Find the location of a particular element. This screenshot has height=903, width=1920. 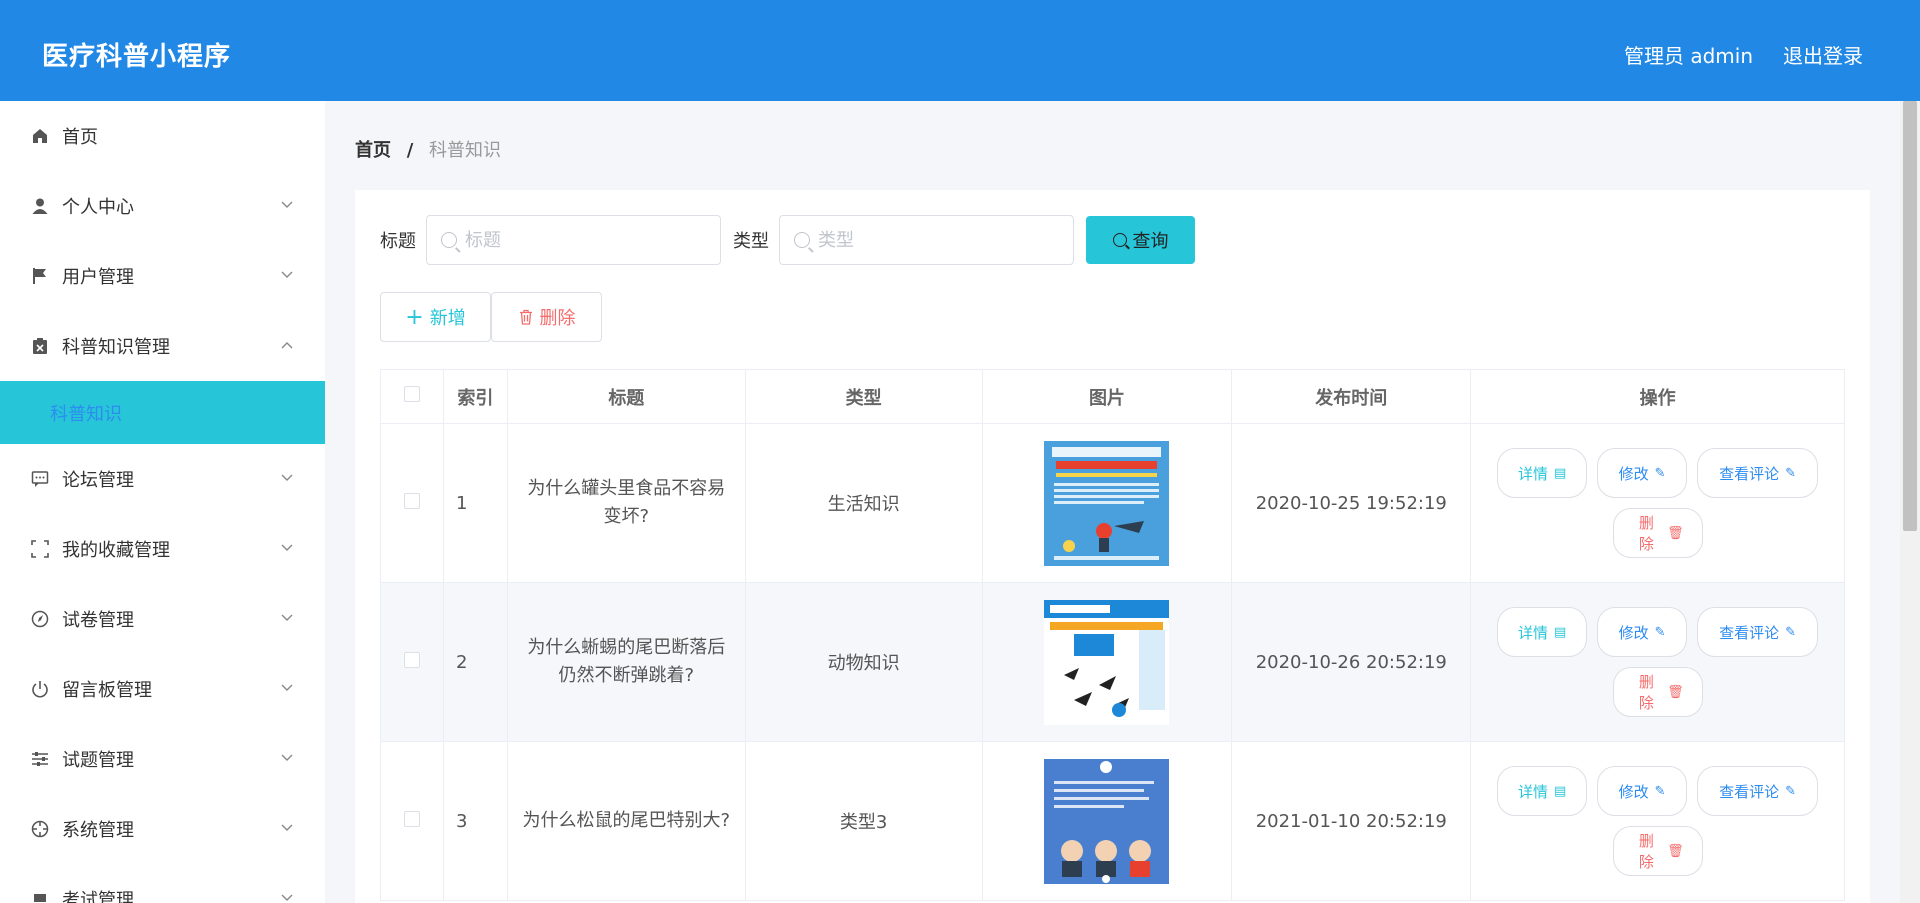

sidebar-item-label: 个人中心 is located at coordinates (98, 207).